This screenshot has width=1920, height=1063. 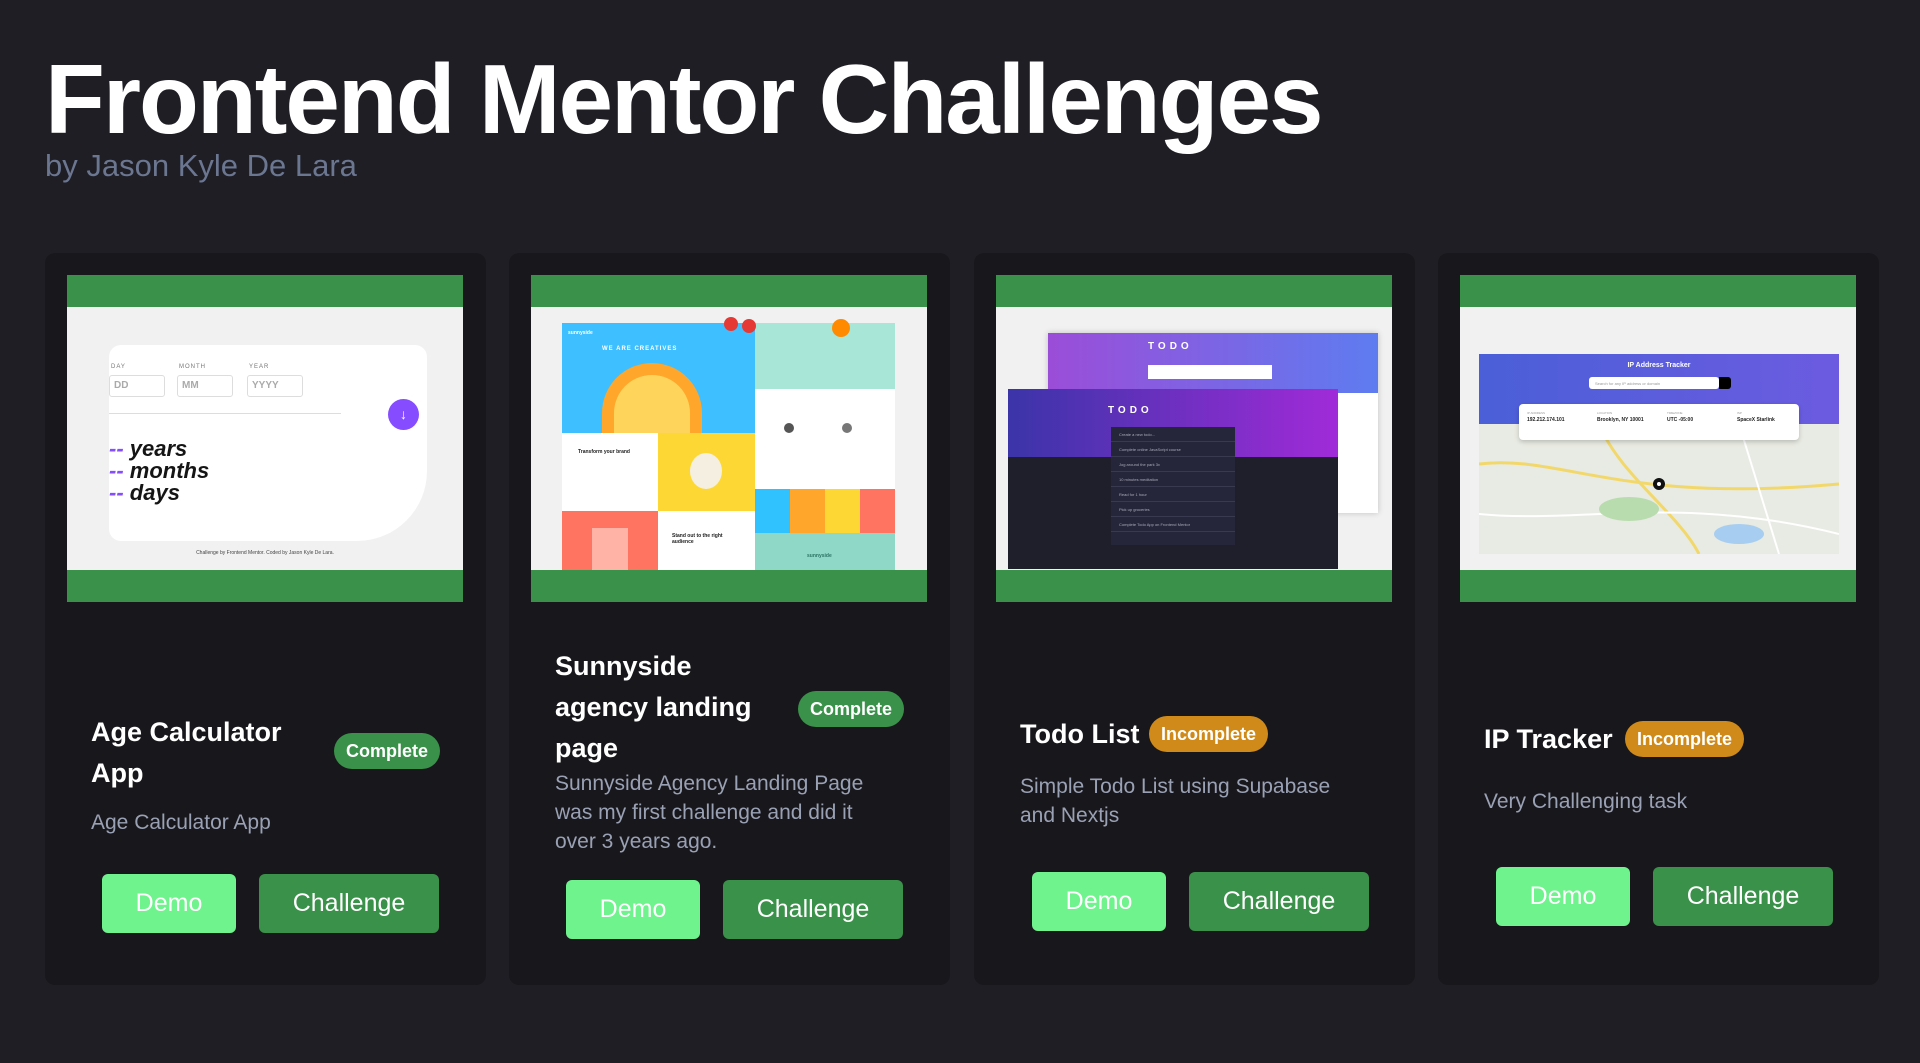 What do you see at coordinates (1659, 489) in the screenshot?
I see `map` at bounding box center [1659, 489].